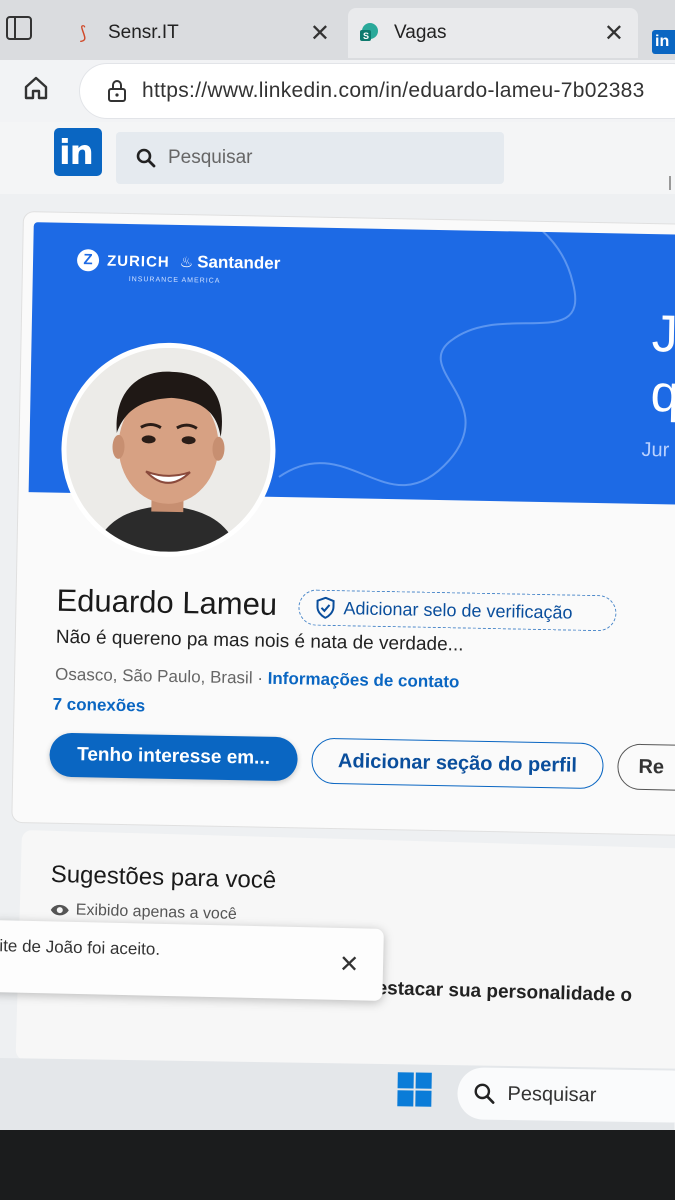 The image size is (675, 1200). I want to click on contact-info-link: Informações de contato, so click(364, 680).